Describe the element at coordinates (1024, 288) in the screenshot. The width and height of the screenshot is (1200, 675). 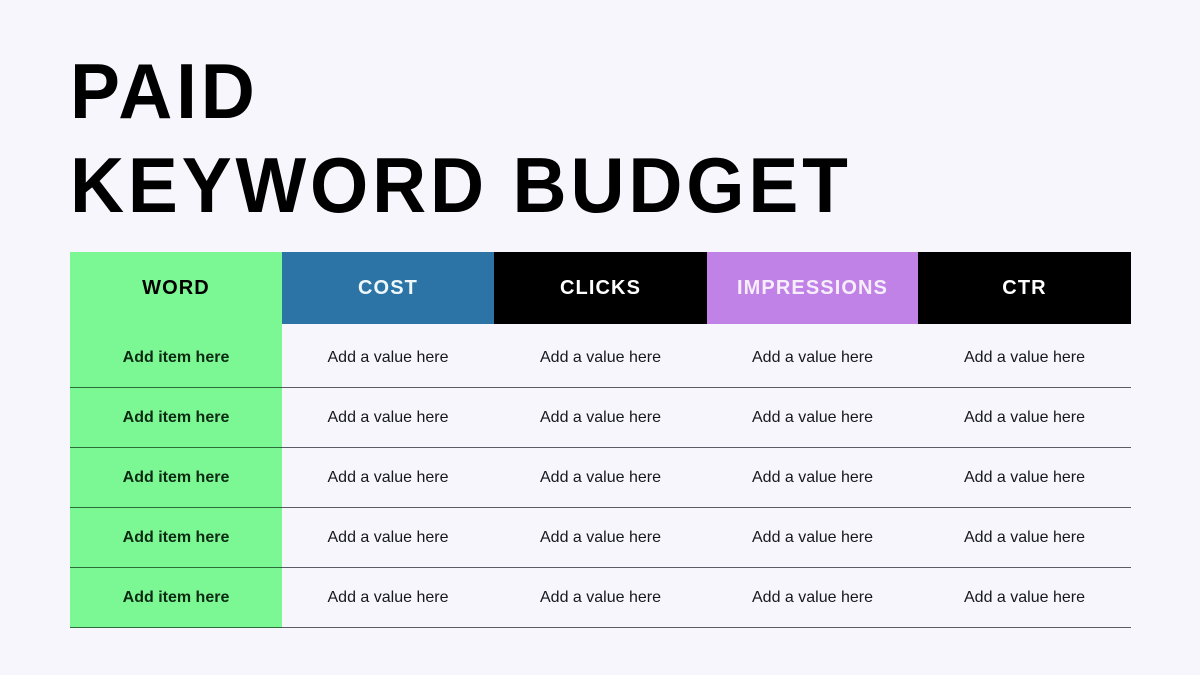
I see `column-header-ctr: CTR` at that location.